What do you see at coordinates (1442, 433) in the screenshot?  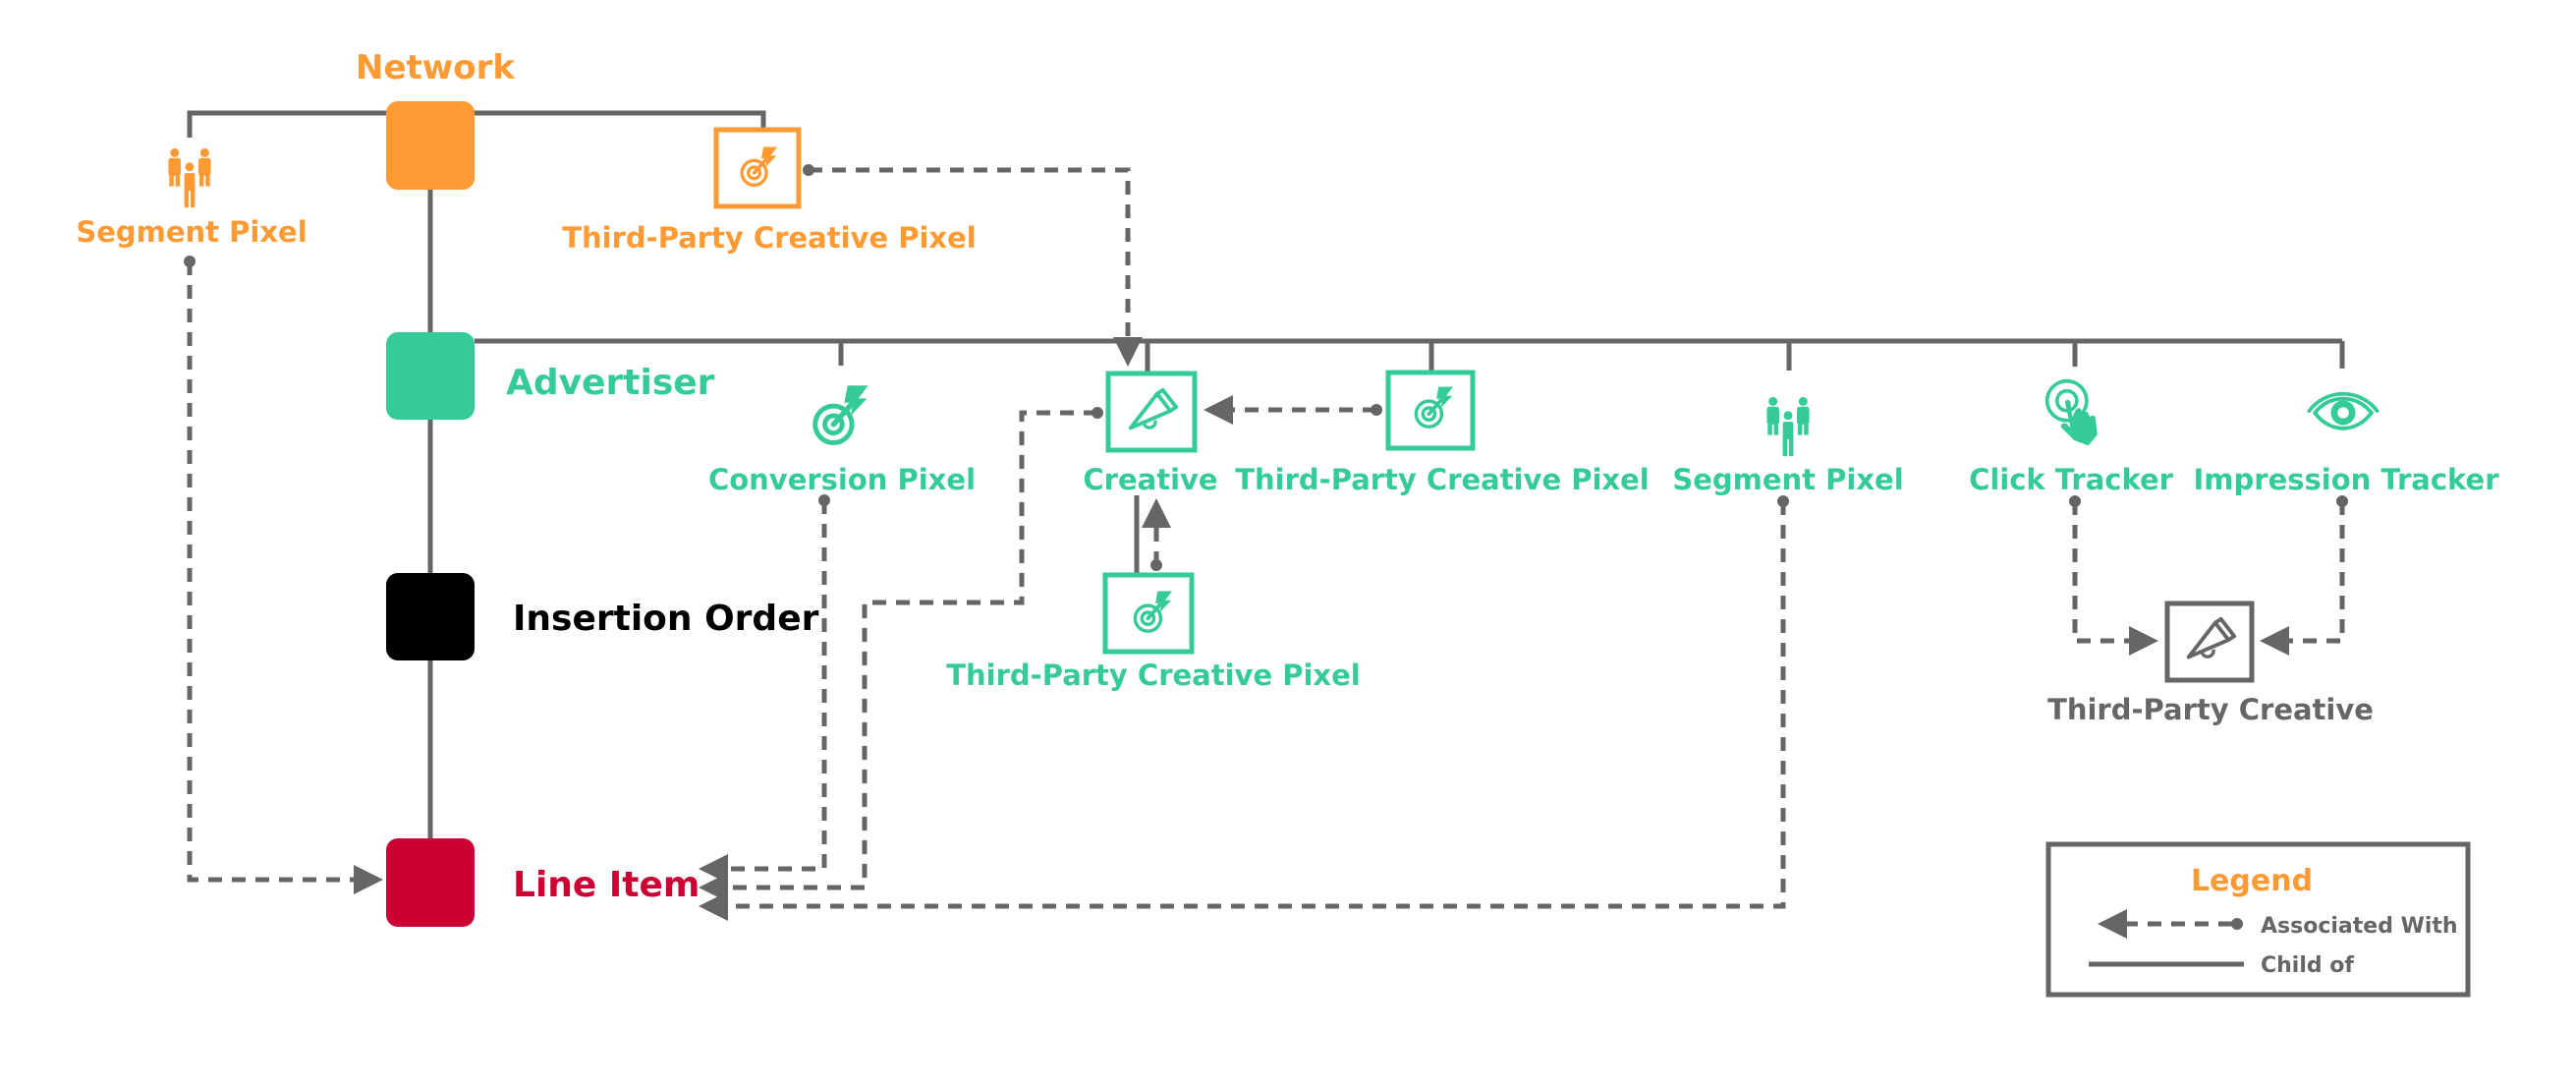 I see `advertiser-tp-creative-pixel: Third-Party Creative Pixel` at bounding box center [1442, 433].